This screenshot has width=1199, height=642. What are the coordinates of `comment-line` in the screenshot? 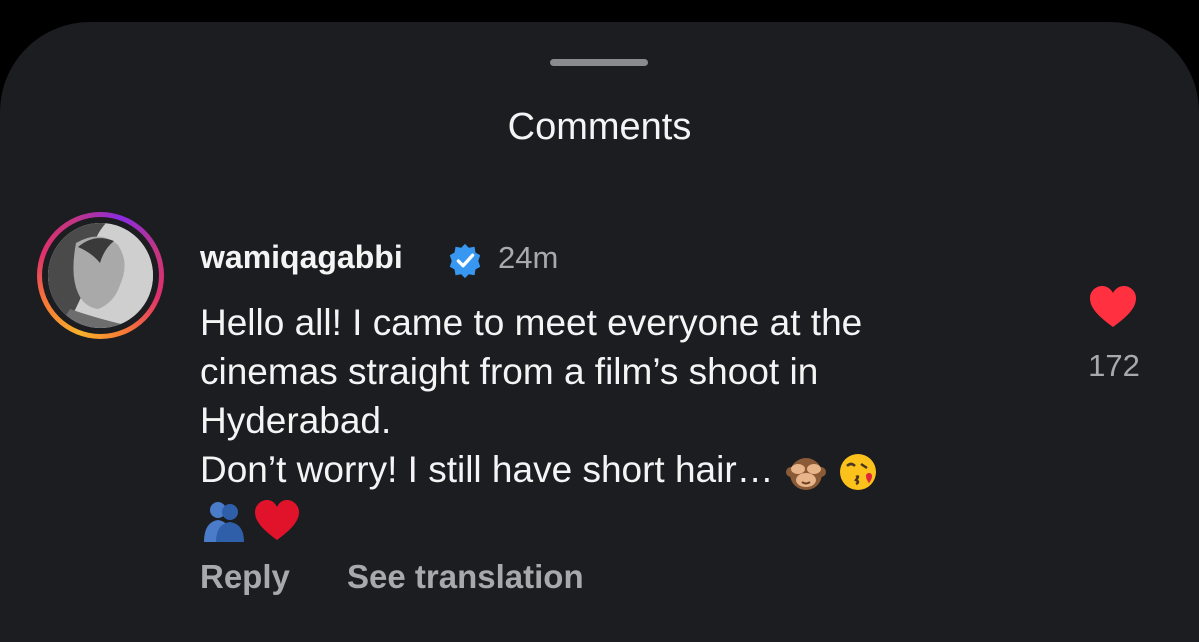 It's located at (630, 519).